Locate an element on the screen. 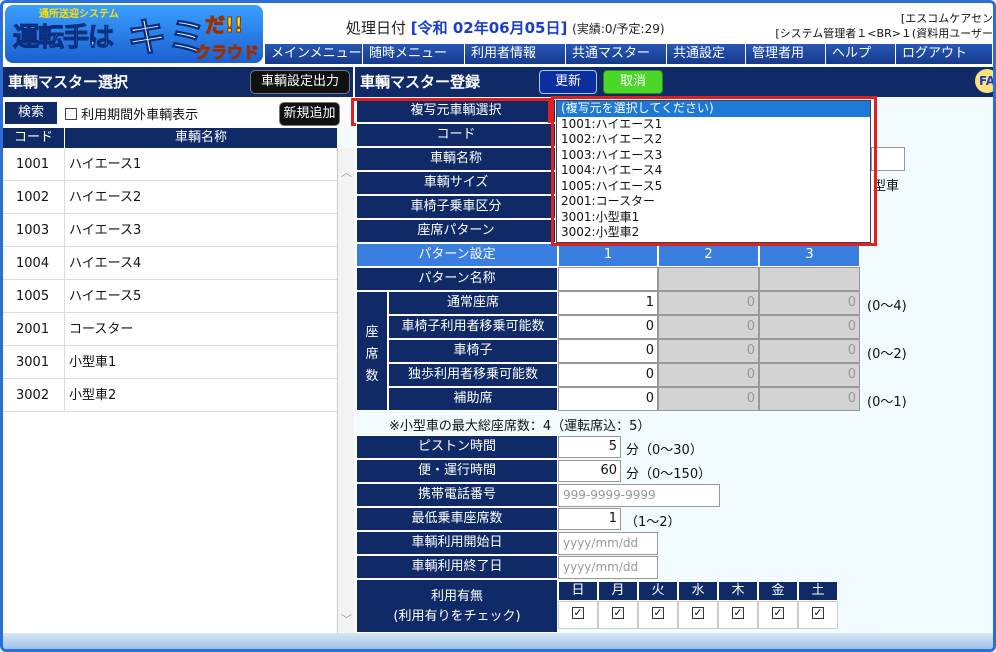 This screenshot has width=996, height=652. end-date-label: 車輌利用終了日 is located at coordinates (457, 567).